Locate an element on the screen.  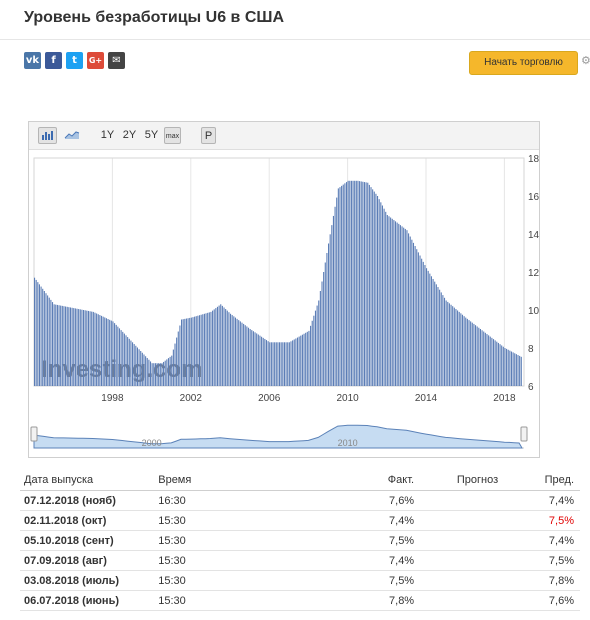
x-tick-label: 2010 is located at coordinates (347, 398).